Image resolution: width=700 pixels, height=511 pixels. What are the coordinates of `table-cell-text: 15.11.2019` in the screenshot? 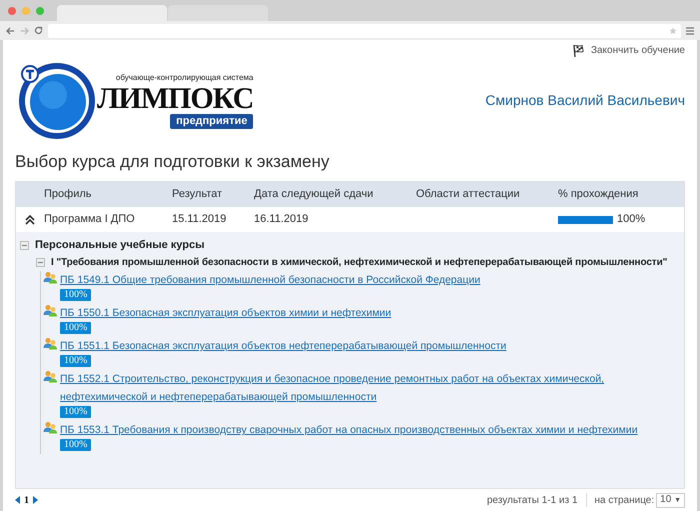 It's located at (200, 220).